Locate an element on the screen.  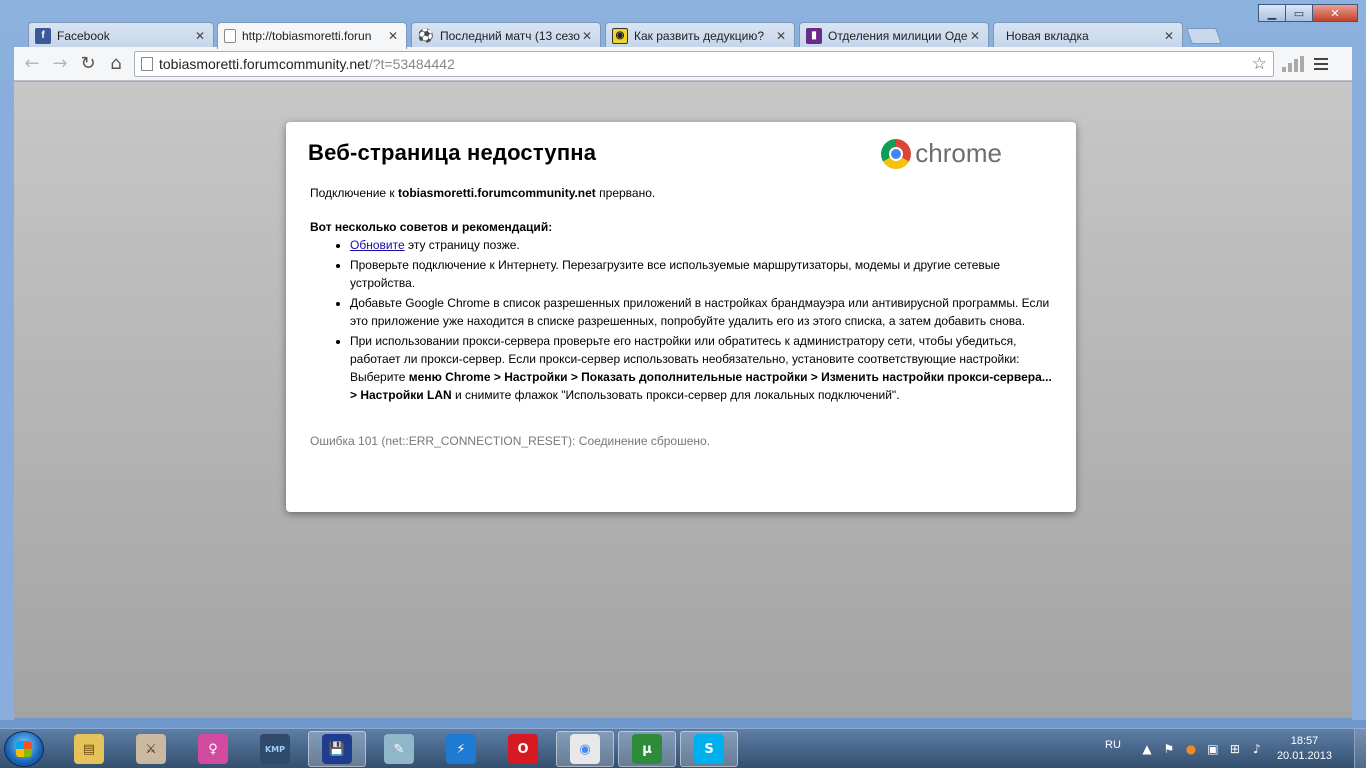
taskbar-button: 💾 is located at coordinates (337, 749).